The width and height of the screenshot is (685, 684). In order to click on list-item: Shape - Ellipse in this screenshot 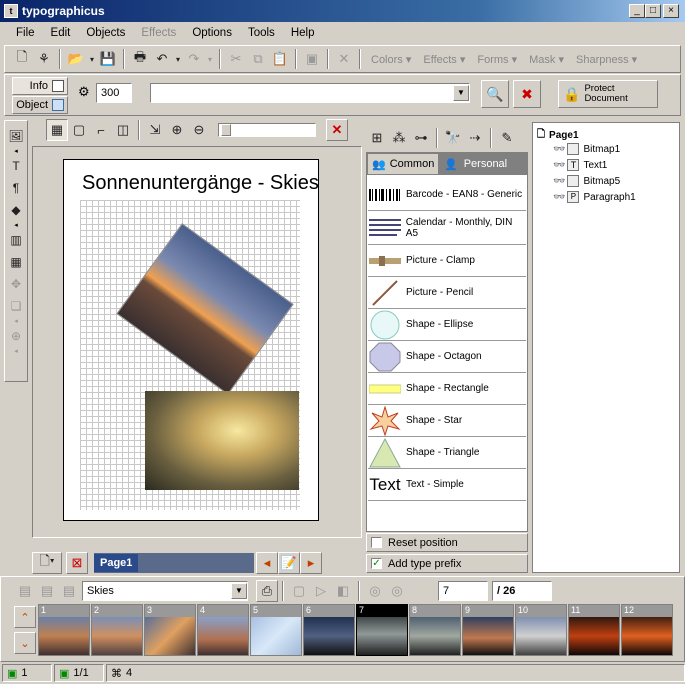, I will do `click(447, 325)`.